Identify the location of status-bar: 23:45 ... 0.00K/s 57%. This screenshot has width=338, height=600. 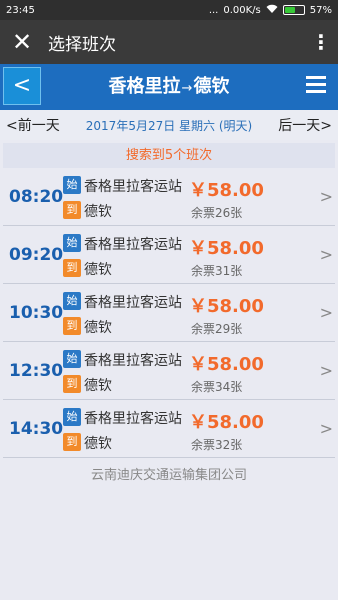
(169, 10).